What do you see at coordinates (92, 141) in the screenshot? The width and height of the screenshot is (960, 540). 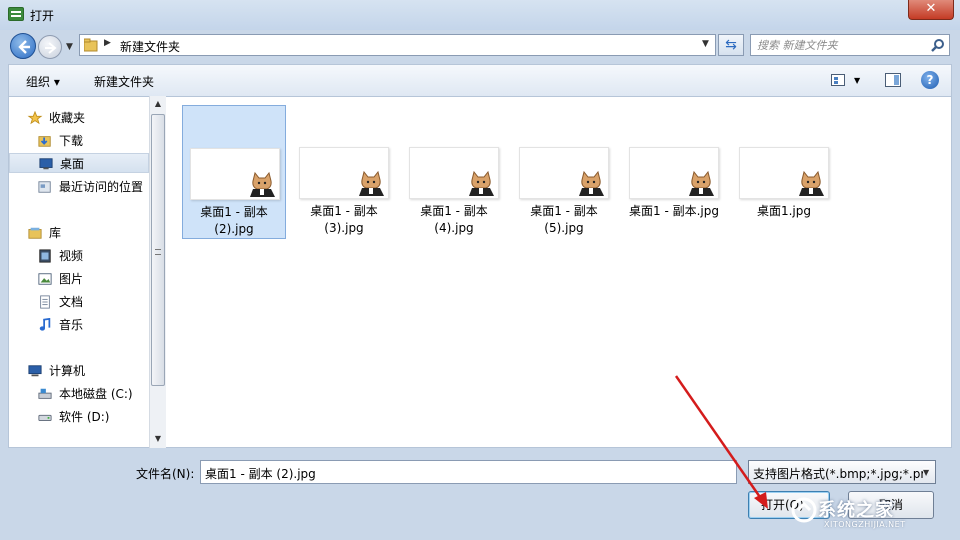 I see `nav-downloads: 下载` at bounding box center [92, 141].